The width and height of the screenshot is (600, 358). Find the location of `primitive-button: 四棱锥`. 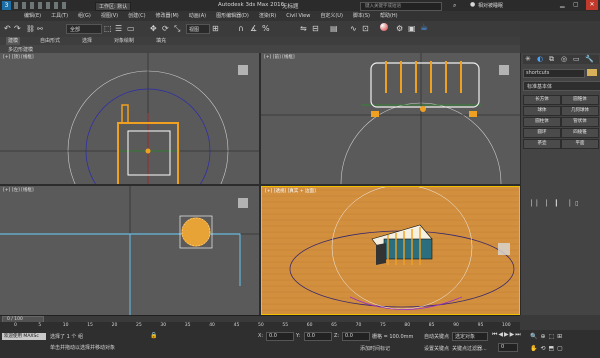

primitive-button: 四棱锥 is located at coordinates (580, 133).